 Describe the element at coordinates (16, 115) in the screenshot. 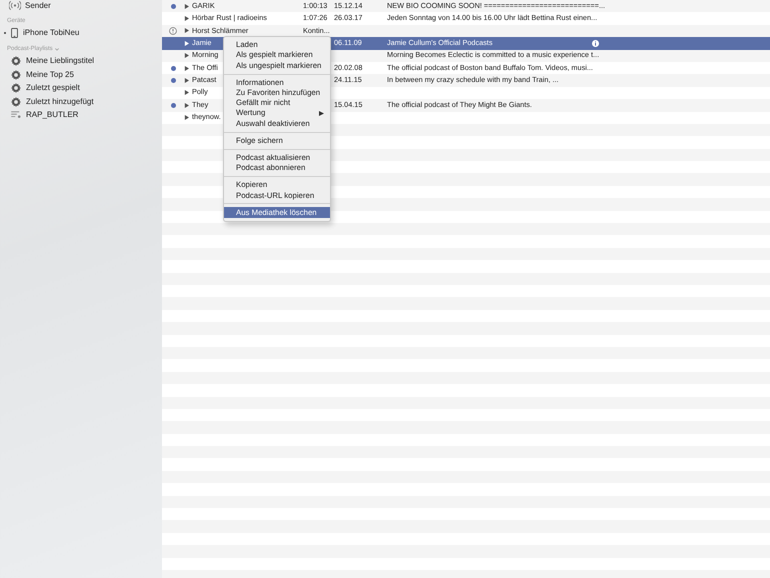

I see `playlist-icon` at that location.